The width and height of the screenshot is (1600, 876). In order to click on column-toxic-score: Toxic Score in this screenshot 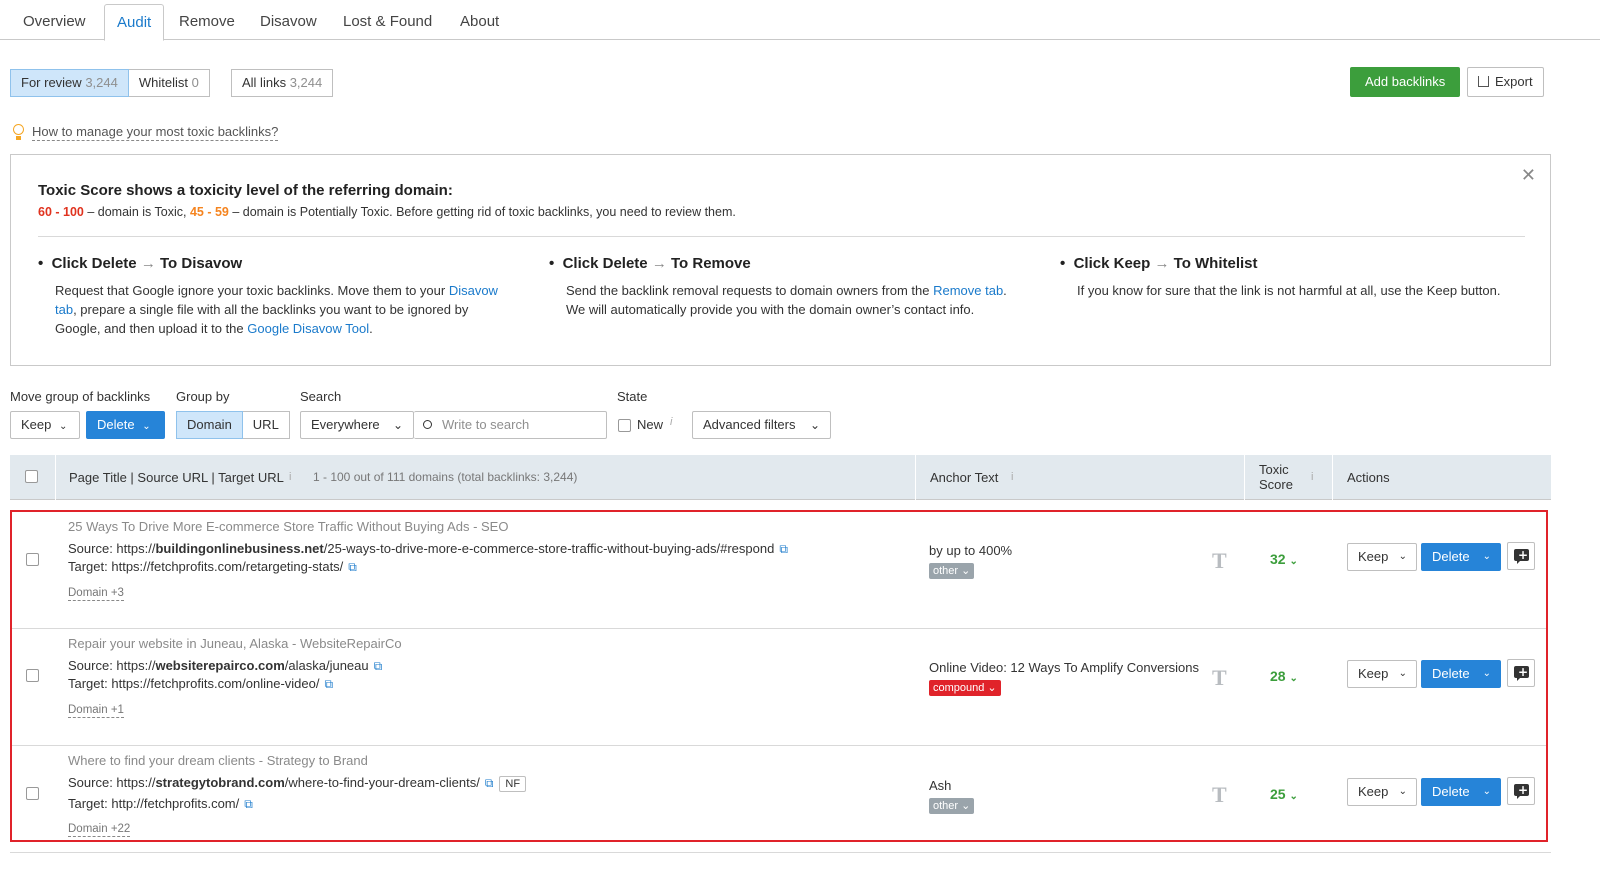, I will do `click(1276, 477)`.